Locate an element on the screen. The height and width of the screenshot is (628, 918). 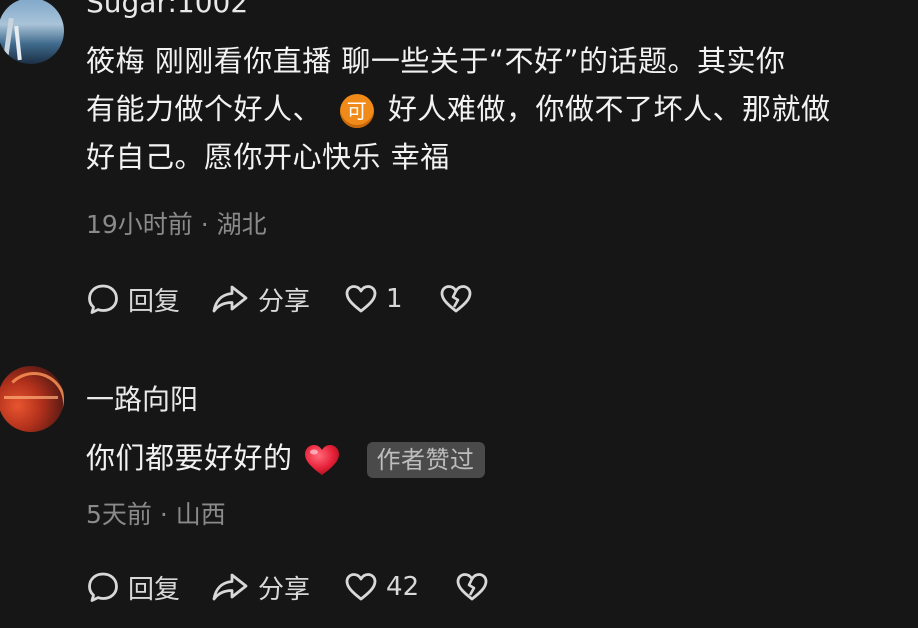
like-count: 42 is located at coordinates (403, 587).